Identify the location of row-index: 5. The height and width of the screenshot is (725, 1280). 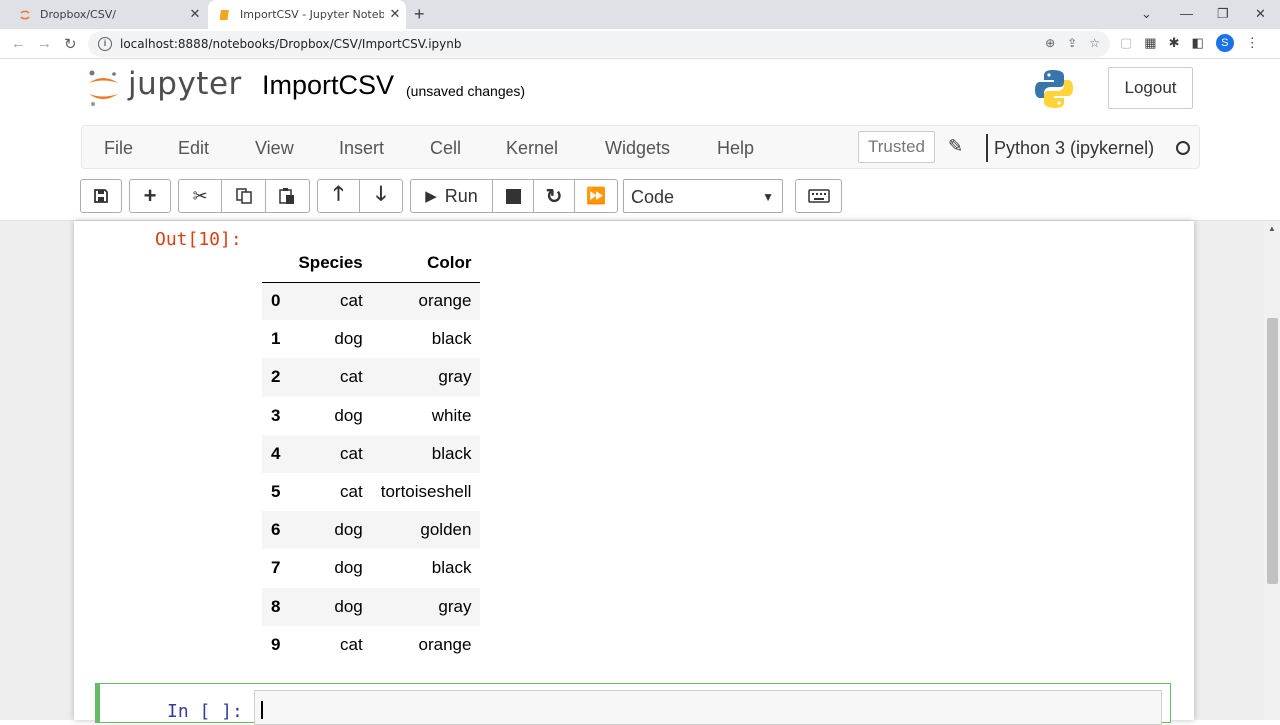
(276, 492).